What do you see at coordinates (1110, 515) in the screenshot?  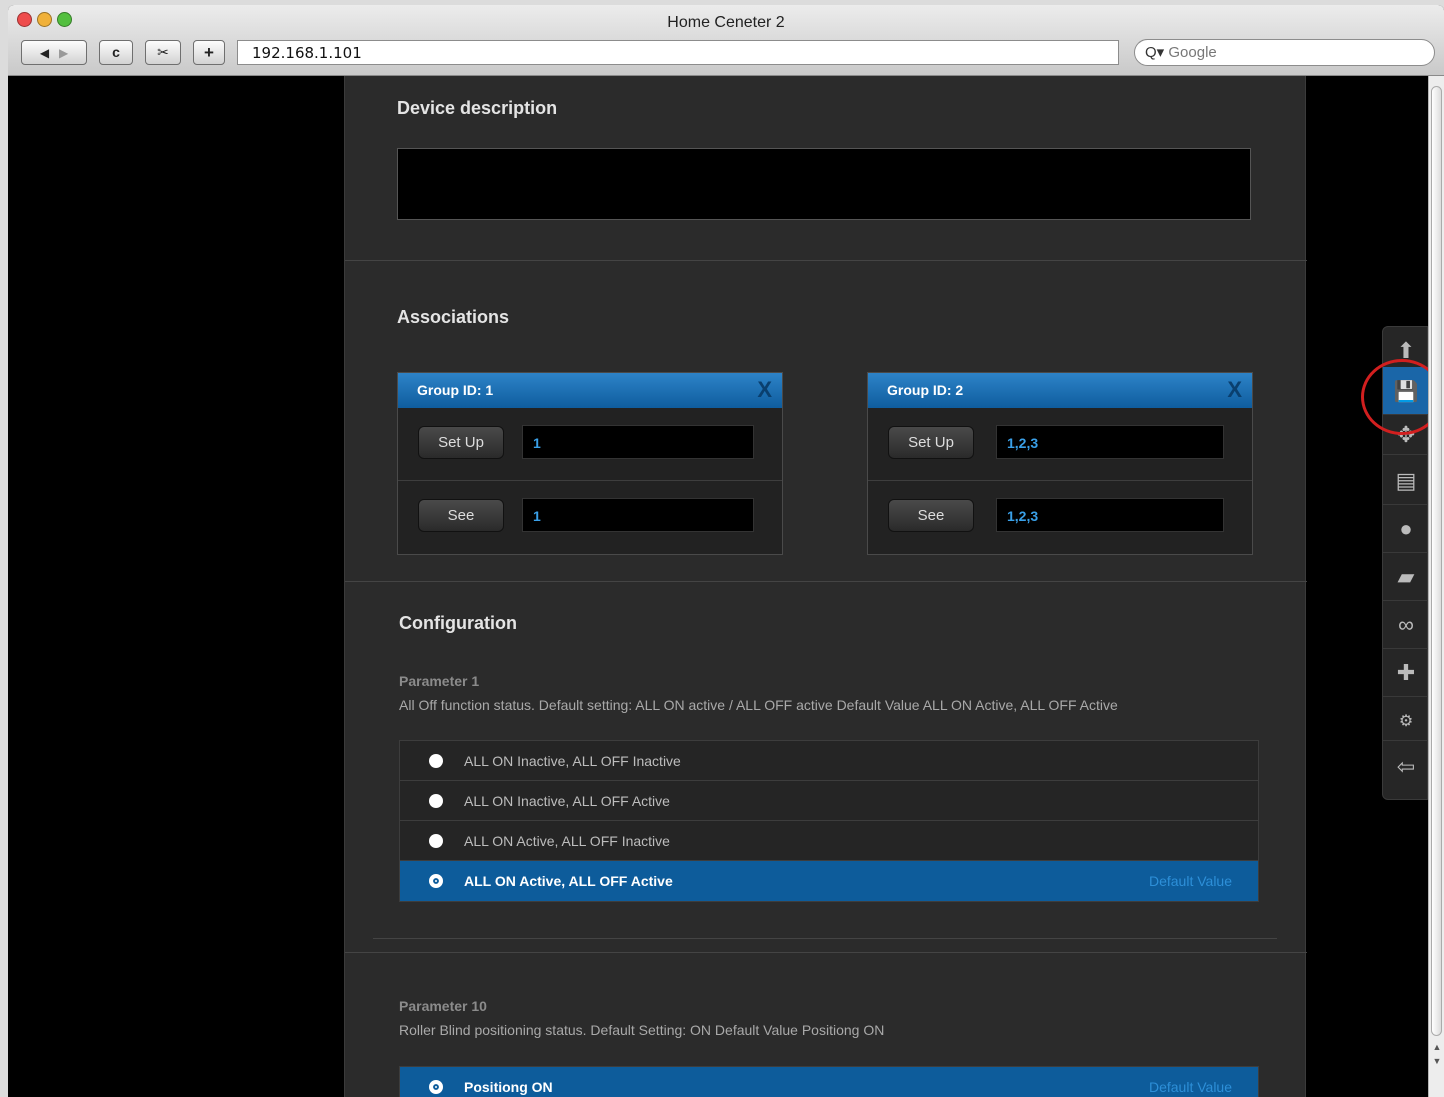 I see `see-value-field: 1,2,3` at bounding box center [1110, 515].